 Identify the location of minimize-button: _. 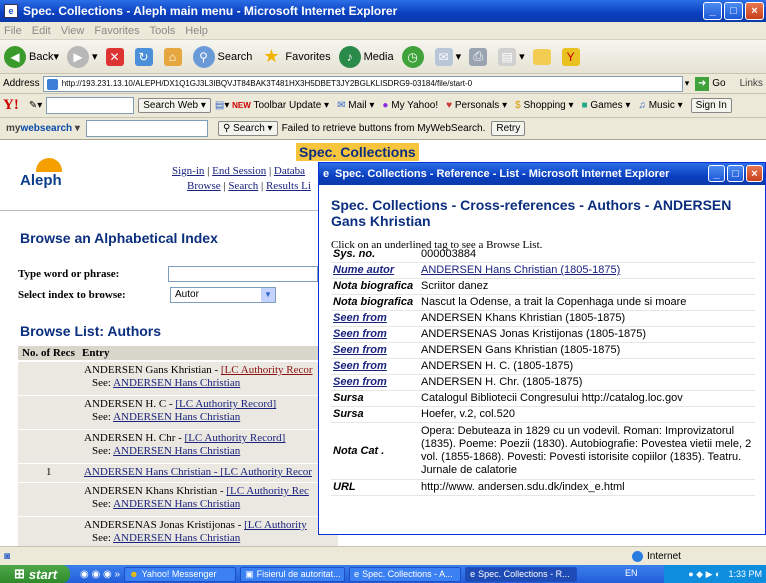
(712, 11).